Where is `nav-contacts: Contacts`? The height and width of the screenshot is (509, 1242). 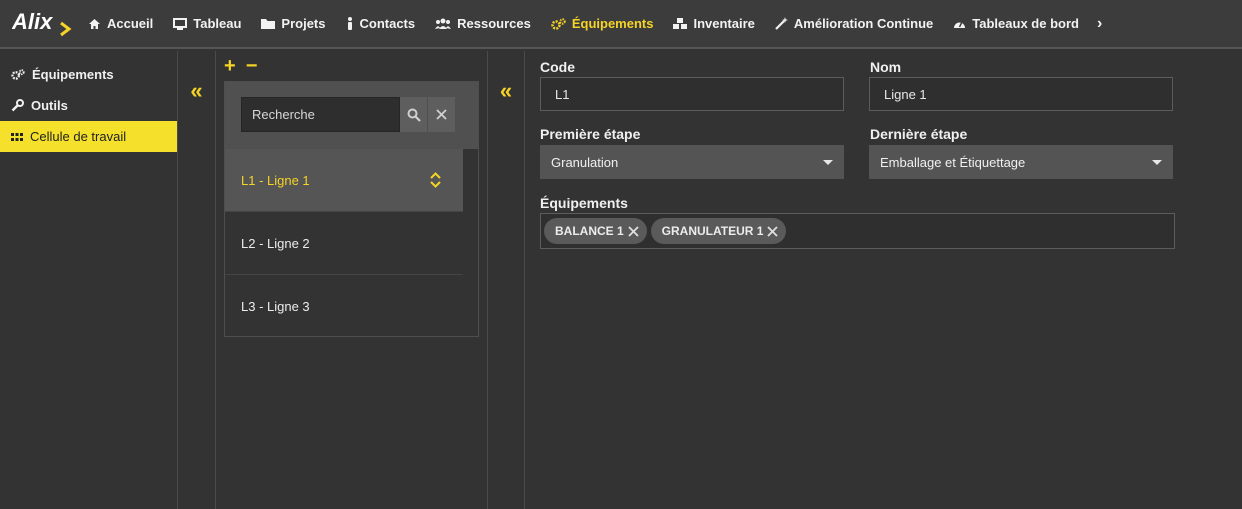 nav-contacts: Contacts is located at coordinates (381, 24).